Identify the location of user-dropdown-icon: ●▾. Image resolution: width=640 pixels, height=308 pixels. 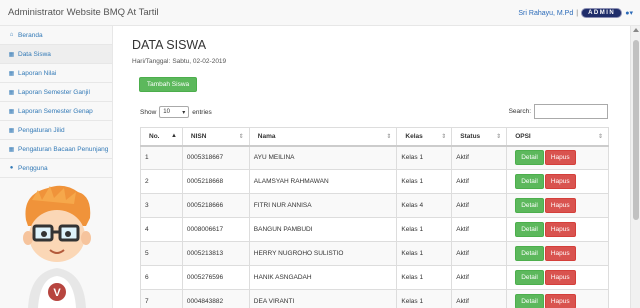
(629, 13).